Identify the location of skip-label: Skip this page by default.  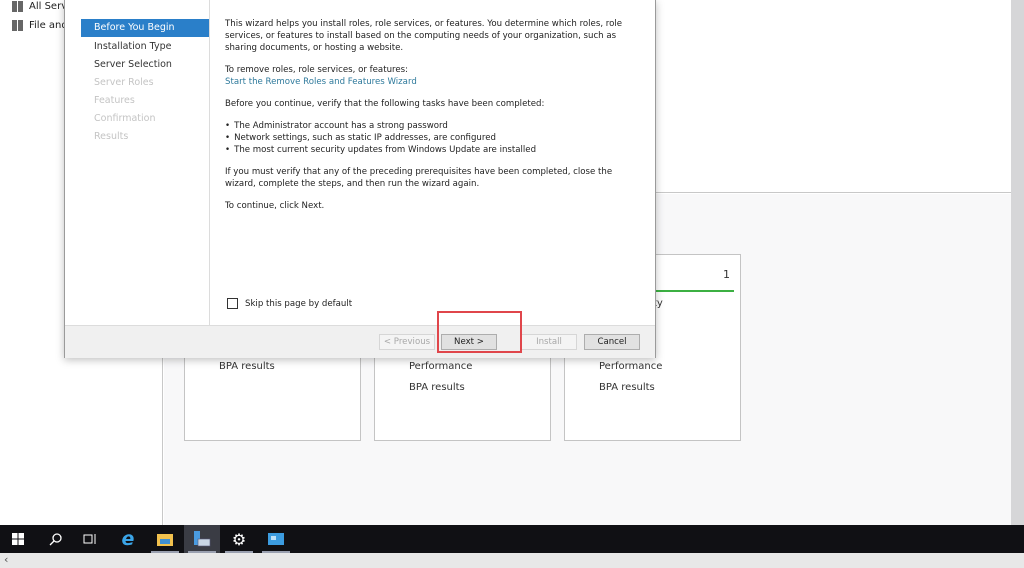
(299, 303).